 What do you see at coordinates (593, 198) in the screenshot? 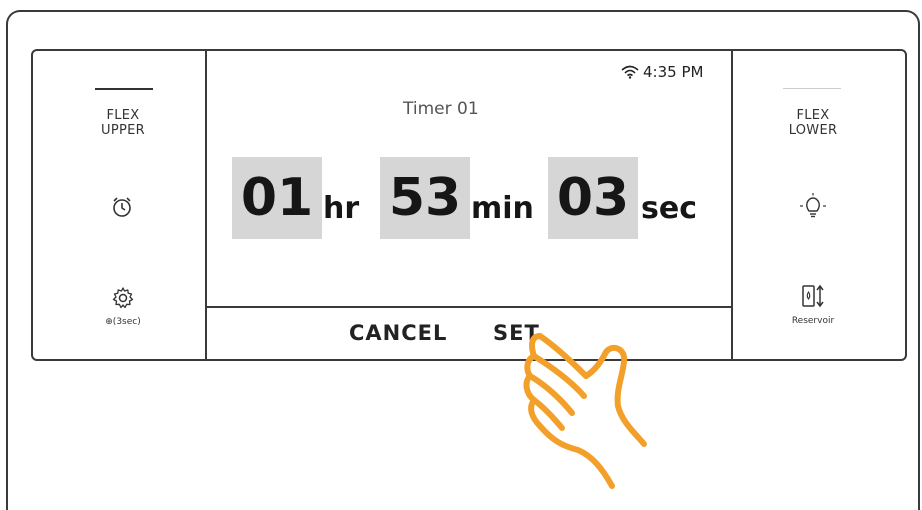
I see `seconds-field: 03` at bounding box center [593, 198].